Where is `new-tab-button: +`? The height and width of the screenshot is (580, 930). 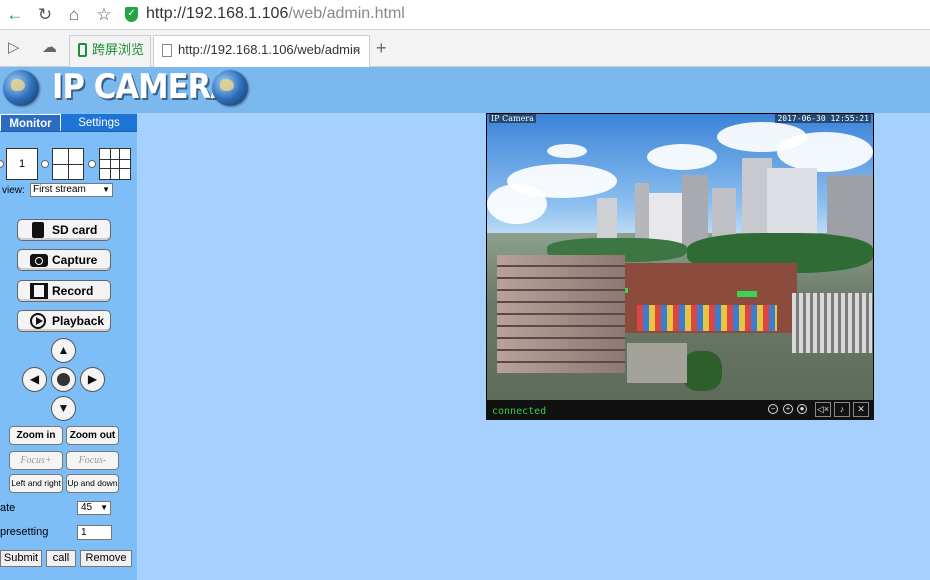
new-tab-button: + is located at coordinates (381, 48).